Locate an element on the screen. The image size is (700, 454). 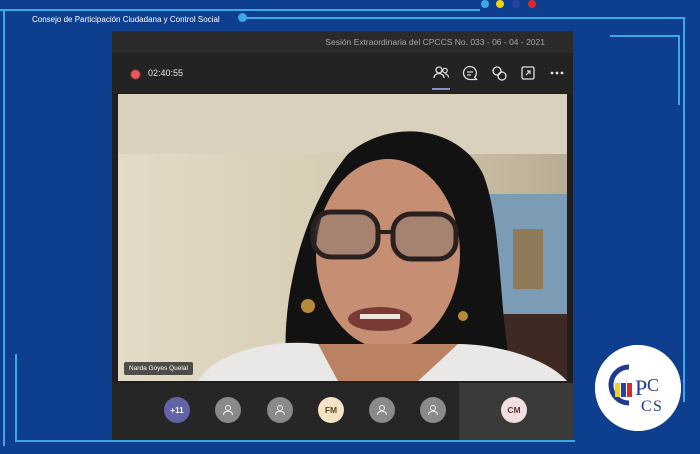
overflow-participants-button: +11 is located at coordinates (177, 410).